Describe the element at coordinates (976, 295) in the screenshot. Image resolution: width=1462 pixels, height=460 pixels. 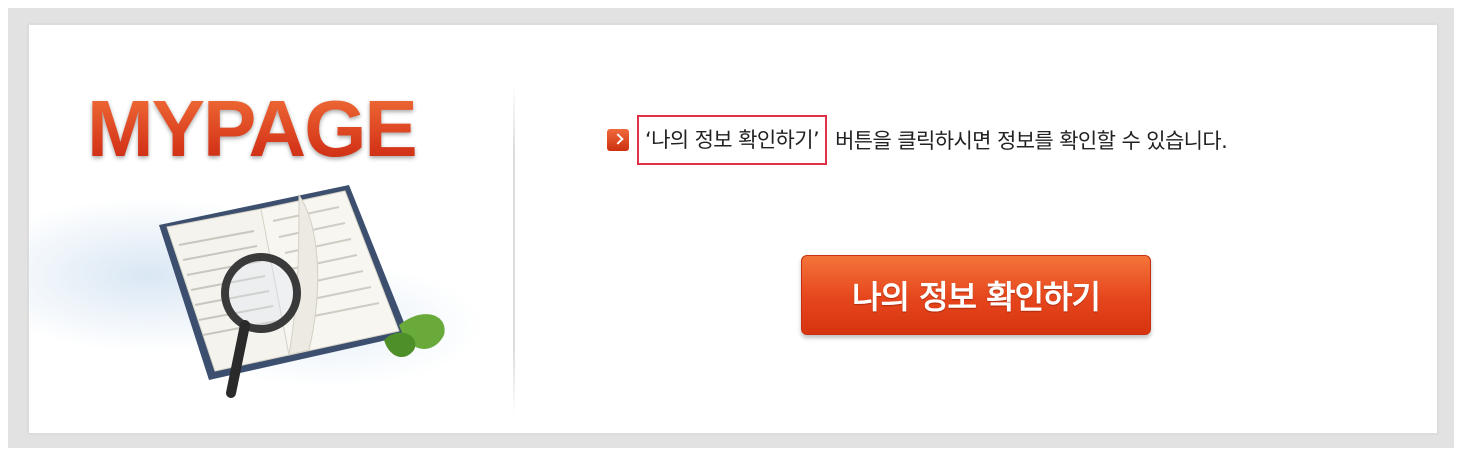
I see `my-info-check-button: 나의 정보 확인하기` at that location.